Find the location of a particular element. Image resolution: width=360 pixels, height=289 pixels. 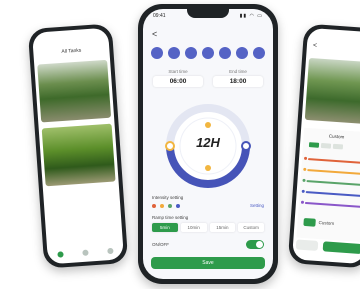

start-time-box: Start time 06:00 is located at coordinates (178, 78).